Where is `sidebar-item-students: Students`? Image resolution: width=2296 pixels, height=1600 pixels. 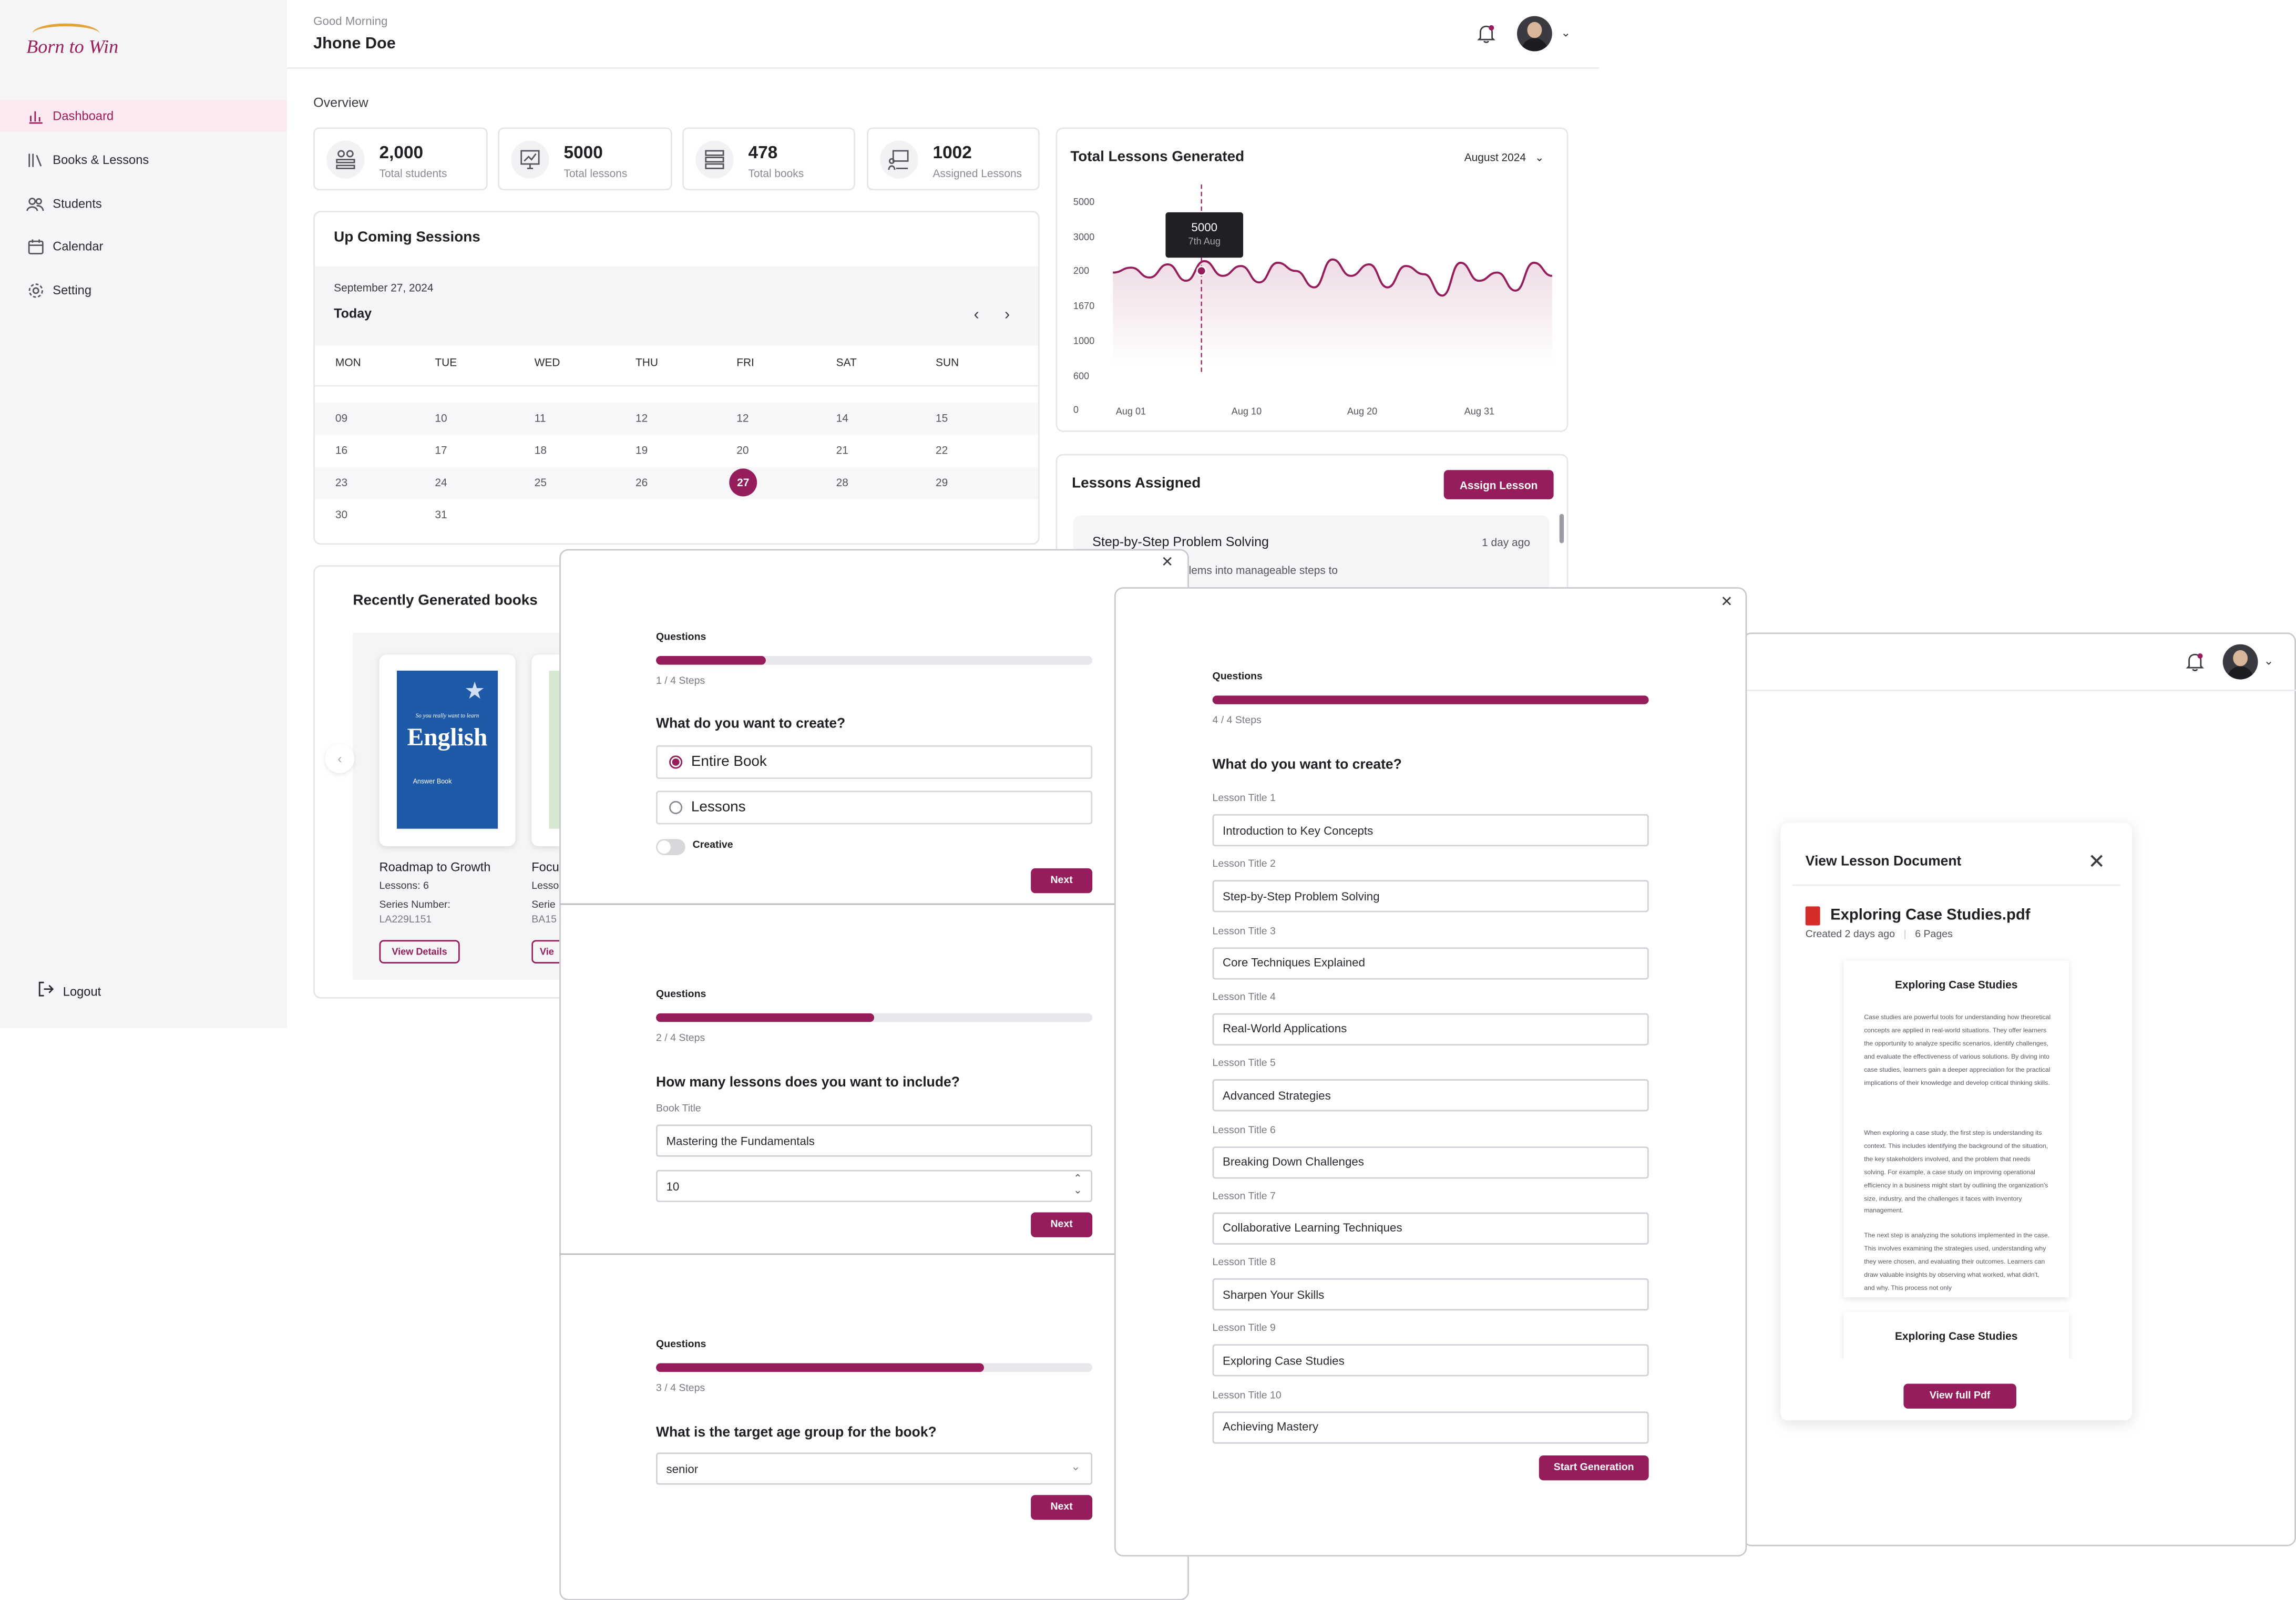
sidebar-item-students: Students is located at coordinates (143, 204).